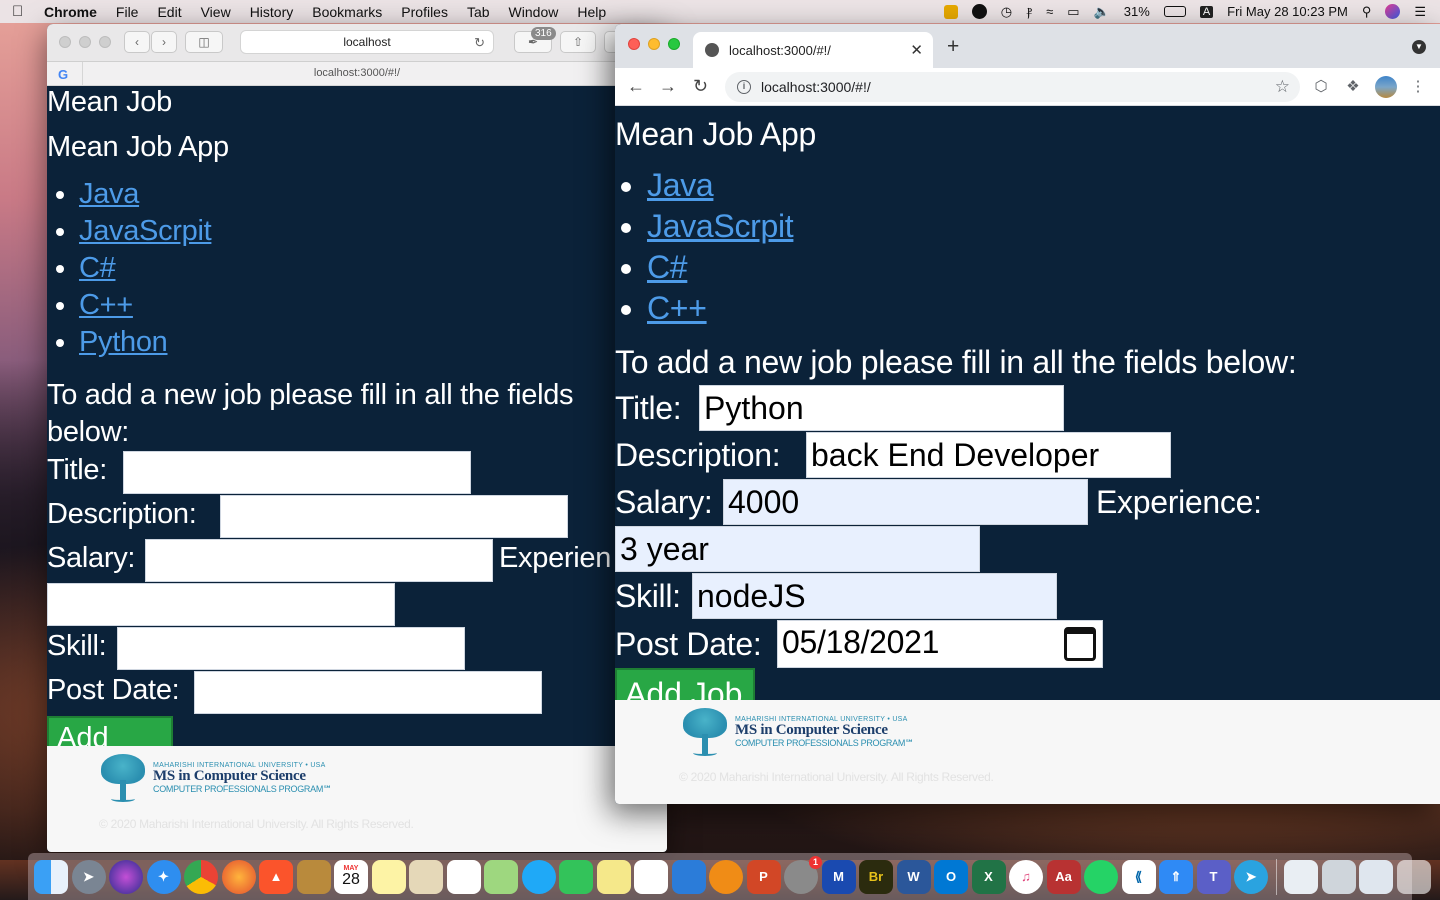  What do you see at coordinates (313, 876) in the screenshot?
I see `contacts-icon` at bounding box center [313, 876].